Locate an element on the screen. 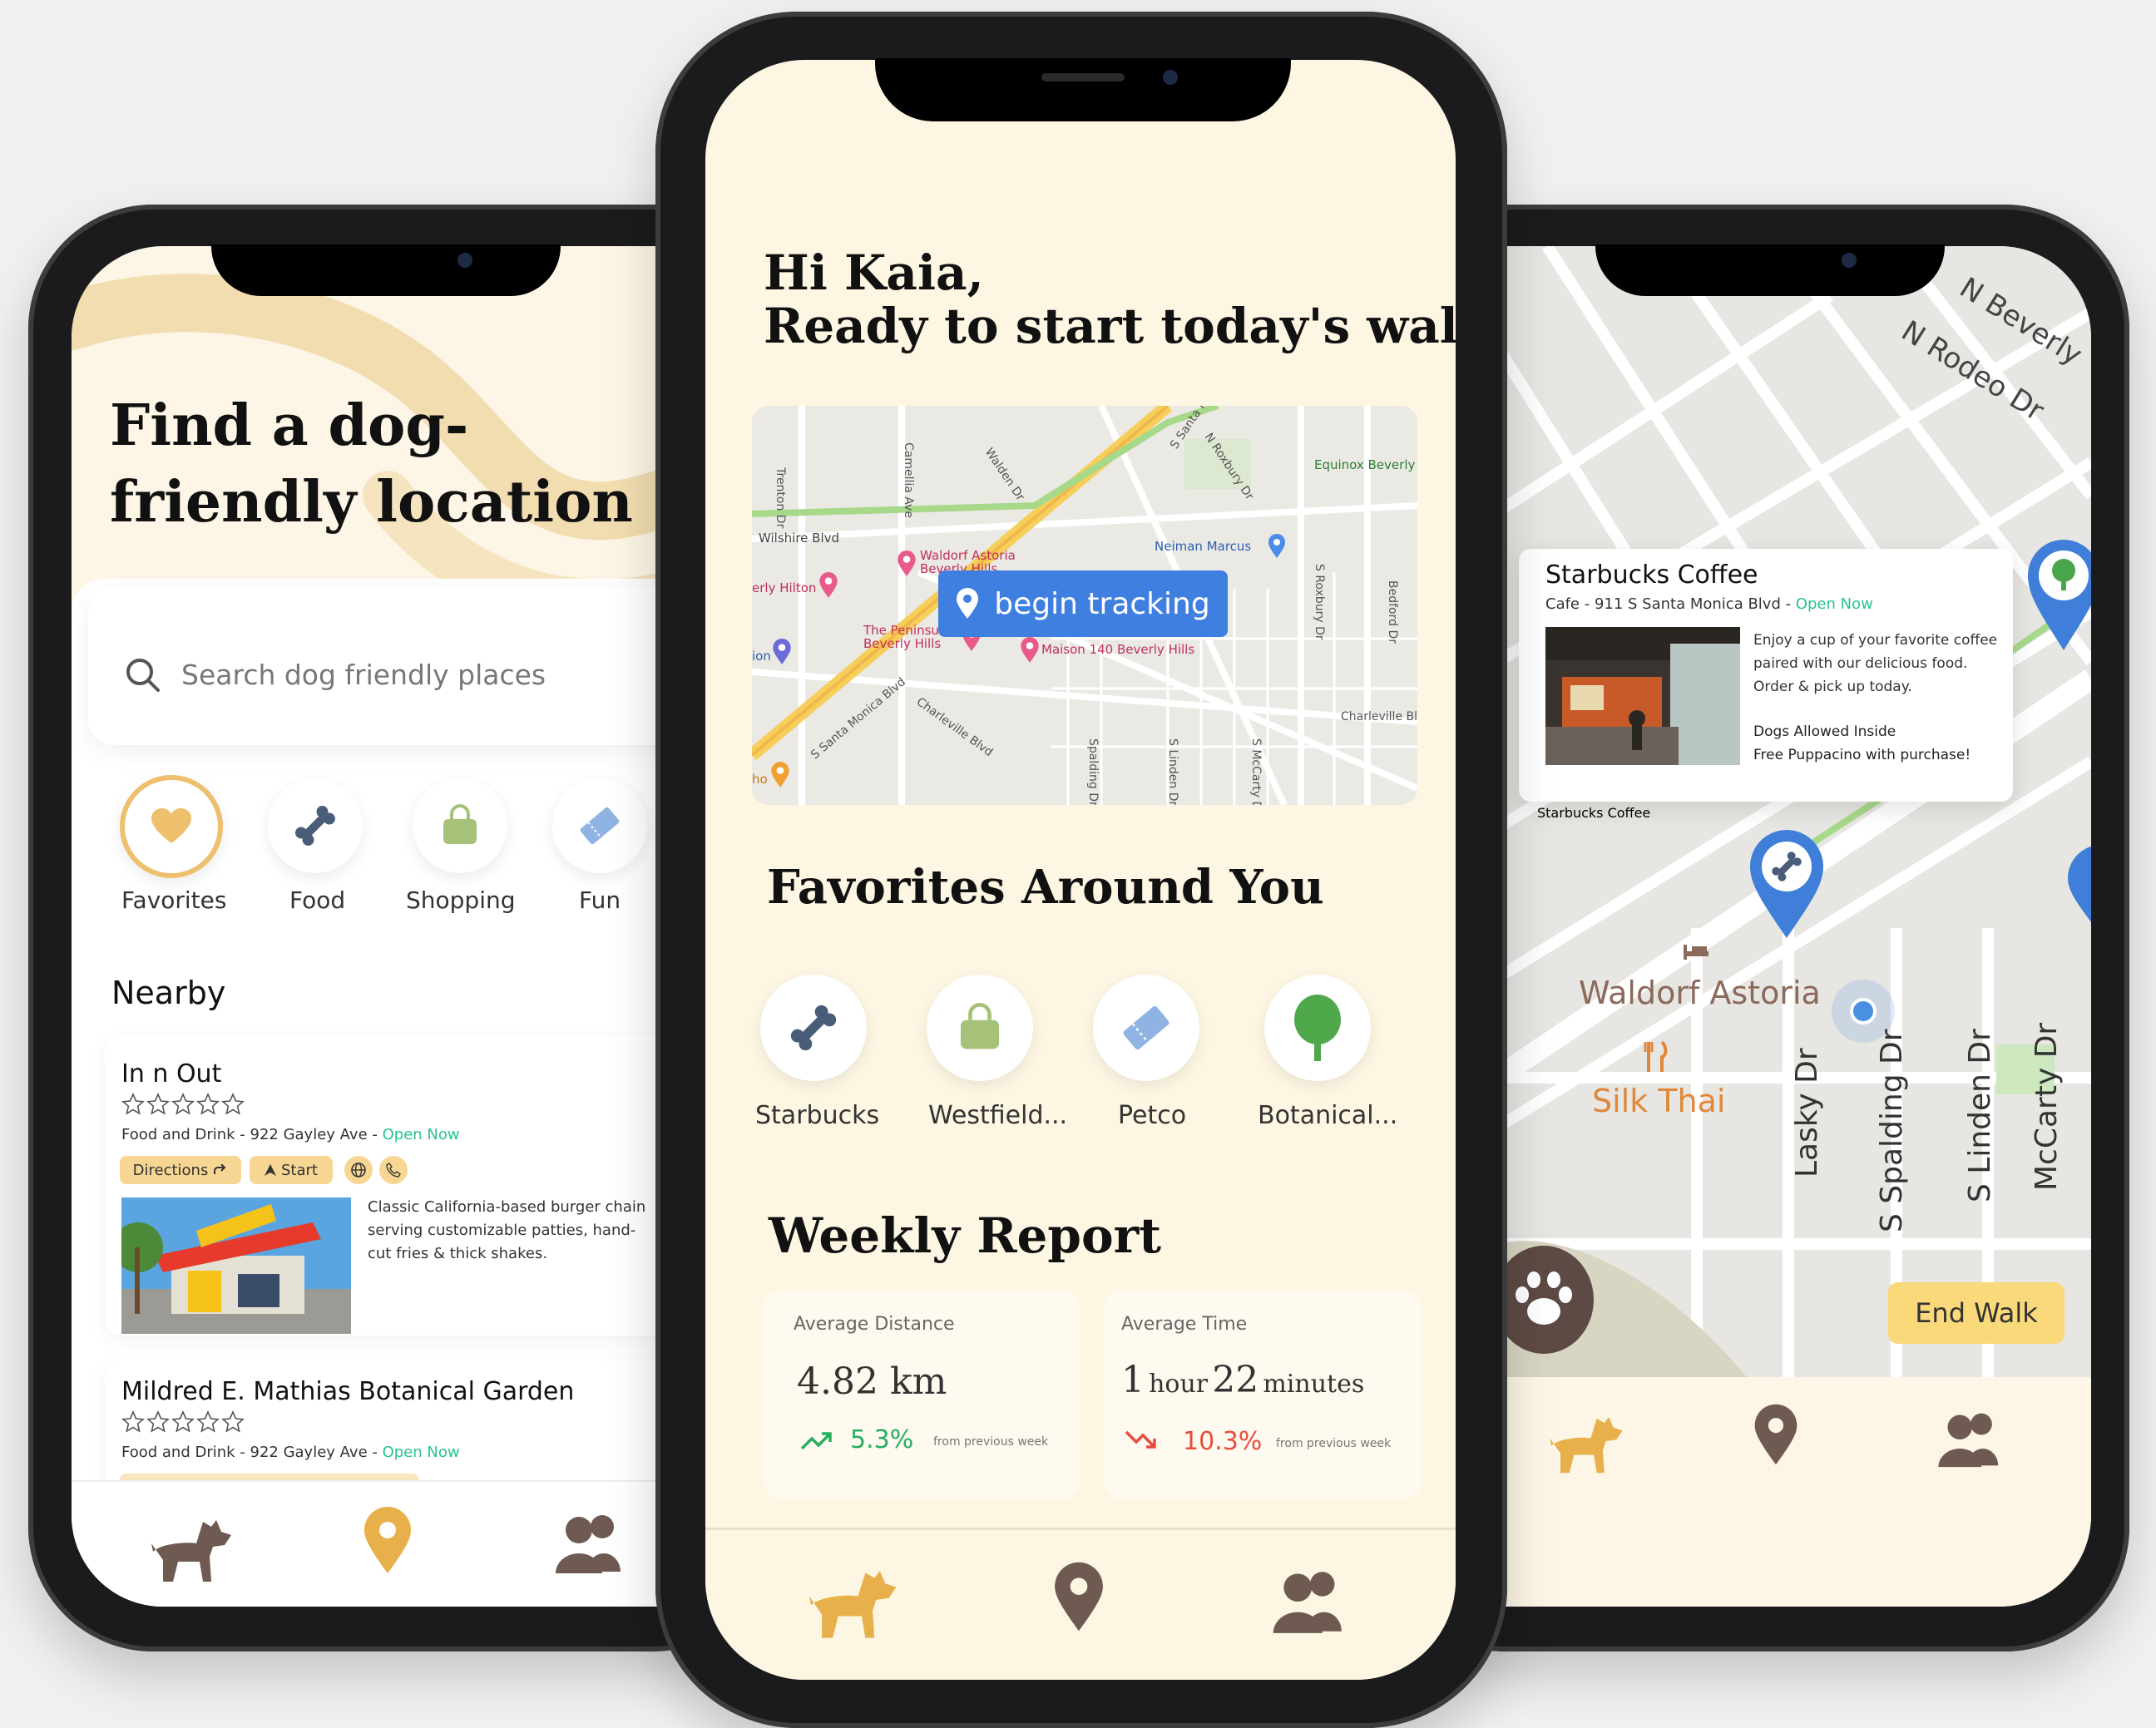 The height and width of the screenshot is (1728, 2156). map-label-lion: ion is located at coordinates (761, 656).